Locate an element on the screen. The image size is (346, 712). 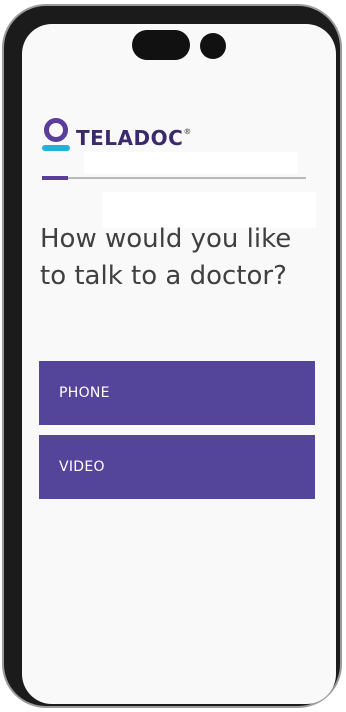
redaction-block is located at coordinates (191, 163).